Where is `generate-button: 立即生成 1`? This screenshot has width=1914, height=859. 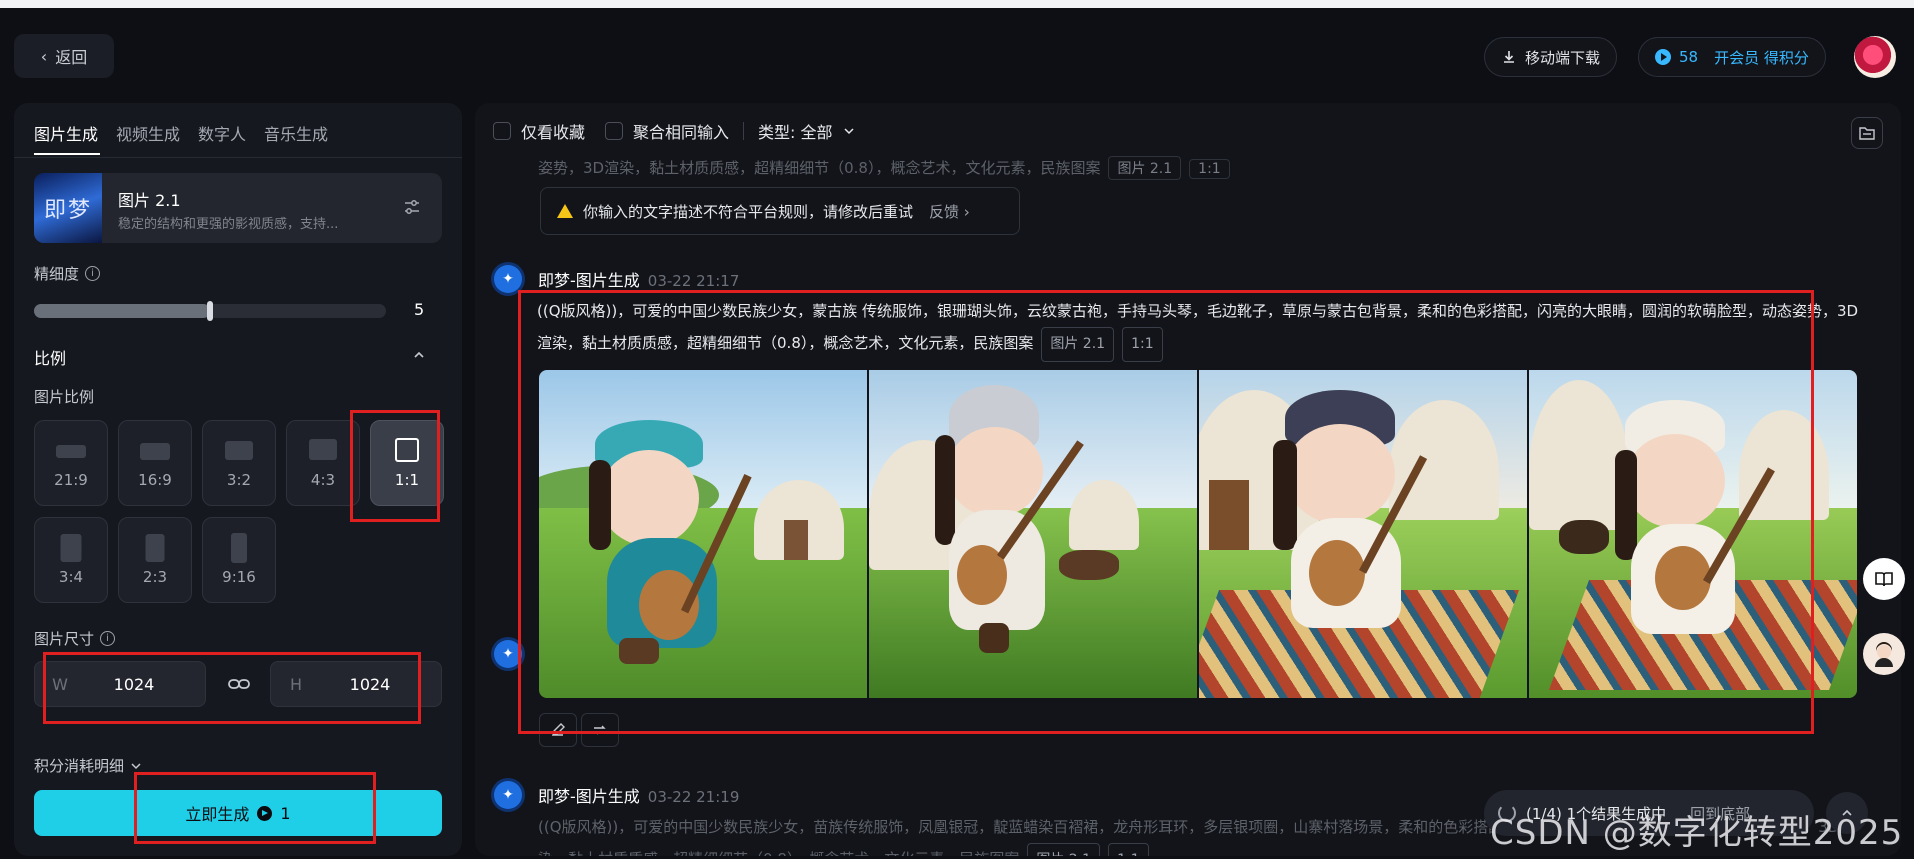
generate-button: 立即生成 1 is located at coordinates (238, 813).